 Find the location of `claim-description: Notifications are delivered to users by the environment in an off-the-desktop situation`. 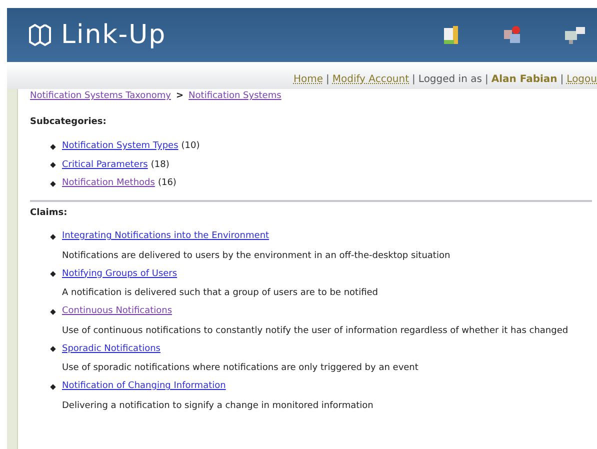

claim-description: Notifications are delivered to users by the environment in an off-the-desktop situation is located at coordinates (256, 256).